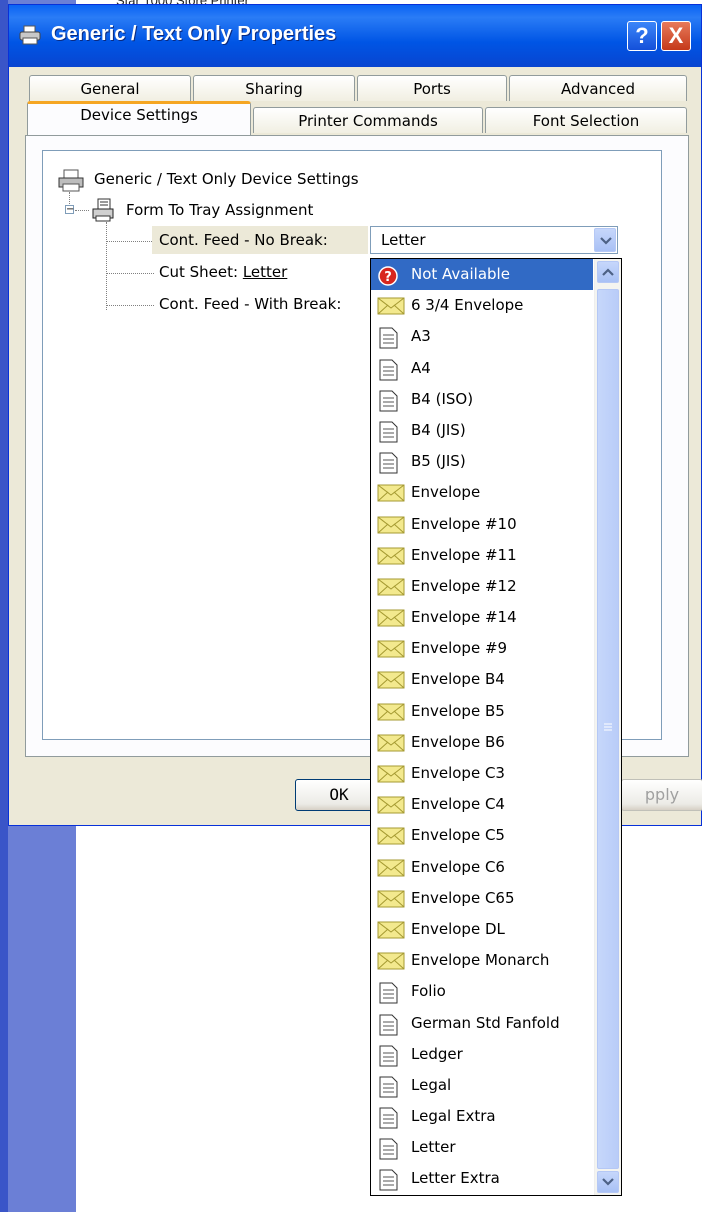  I want to click on tab-device-settings: Device Settings, so click(139, 118).